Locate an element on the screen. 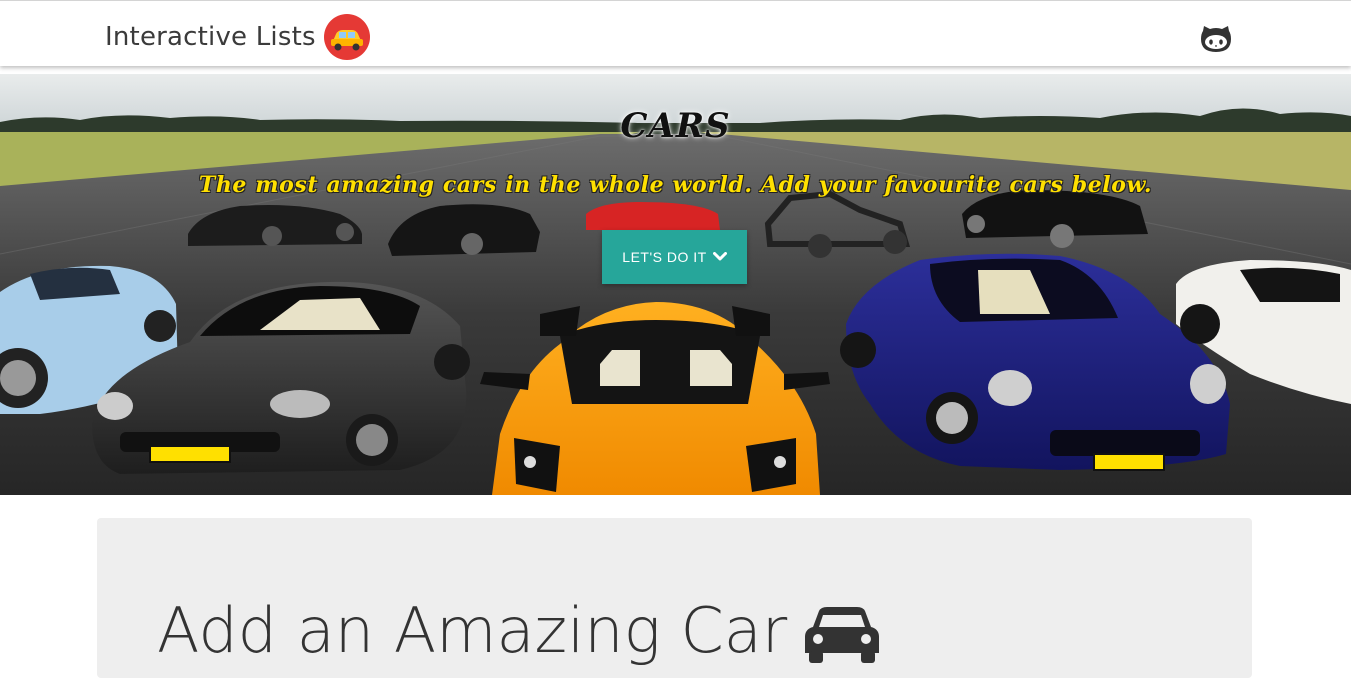 This screenshot has height=678, width=1351. lets-do-it-button: LET'S DO IT is located at coordinates (674, 257).